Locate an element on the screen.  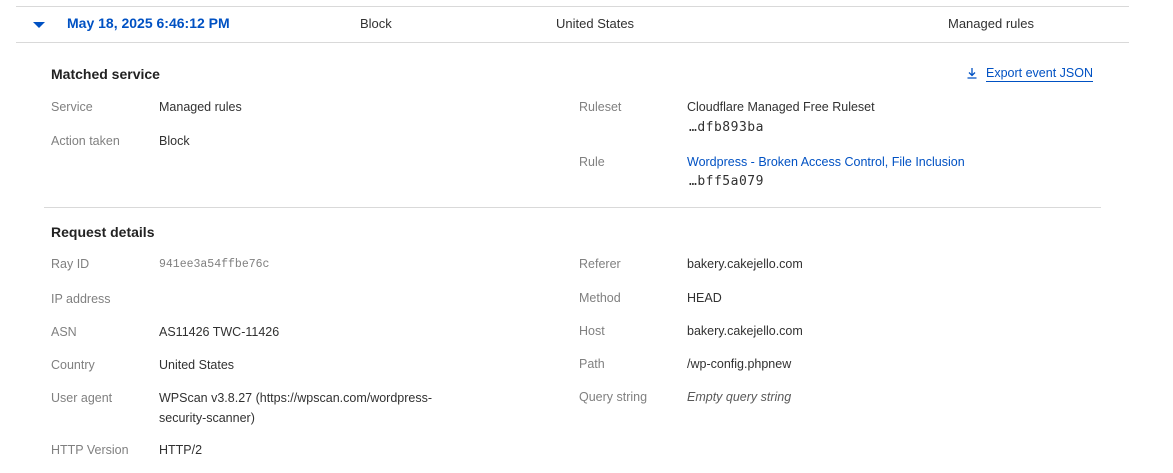
chevron-down-icon is located at coordinates (39, 25).